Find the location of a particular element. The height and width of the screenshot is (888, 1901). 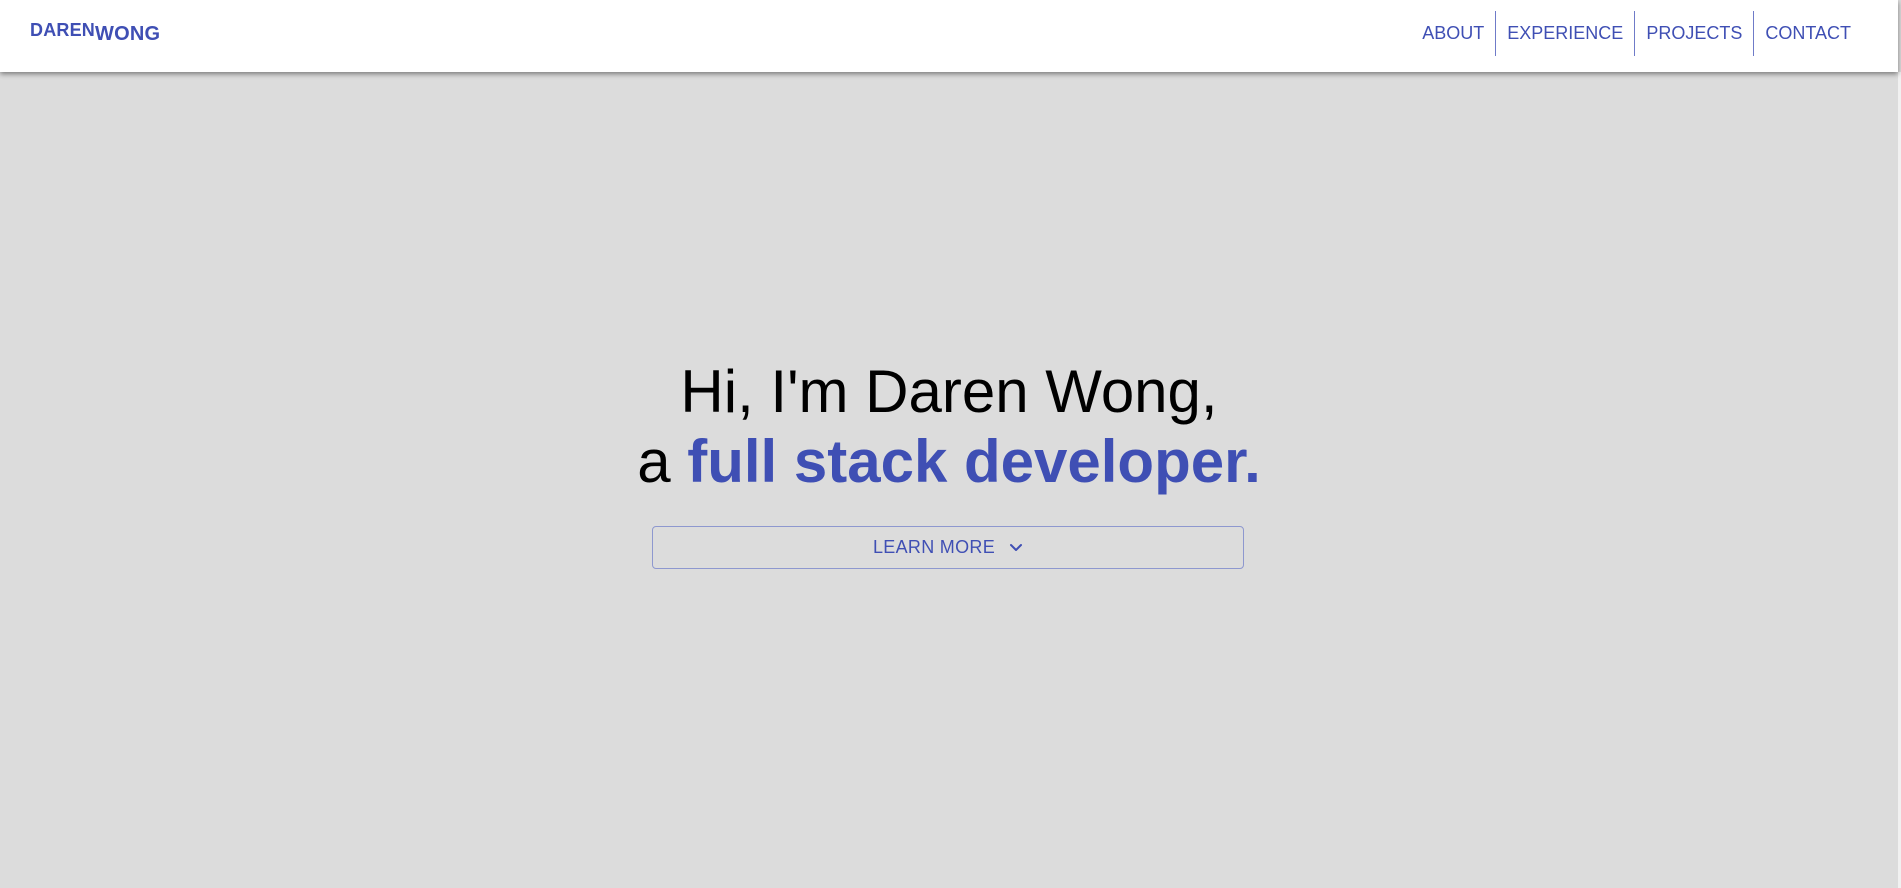

learn-more-button: LEARN MORE is located at coordinates (948, 547).